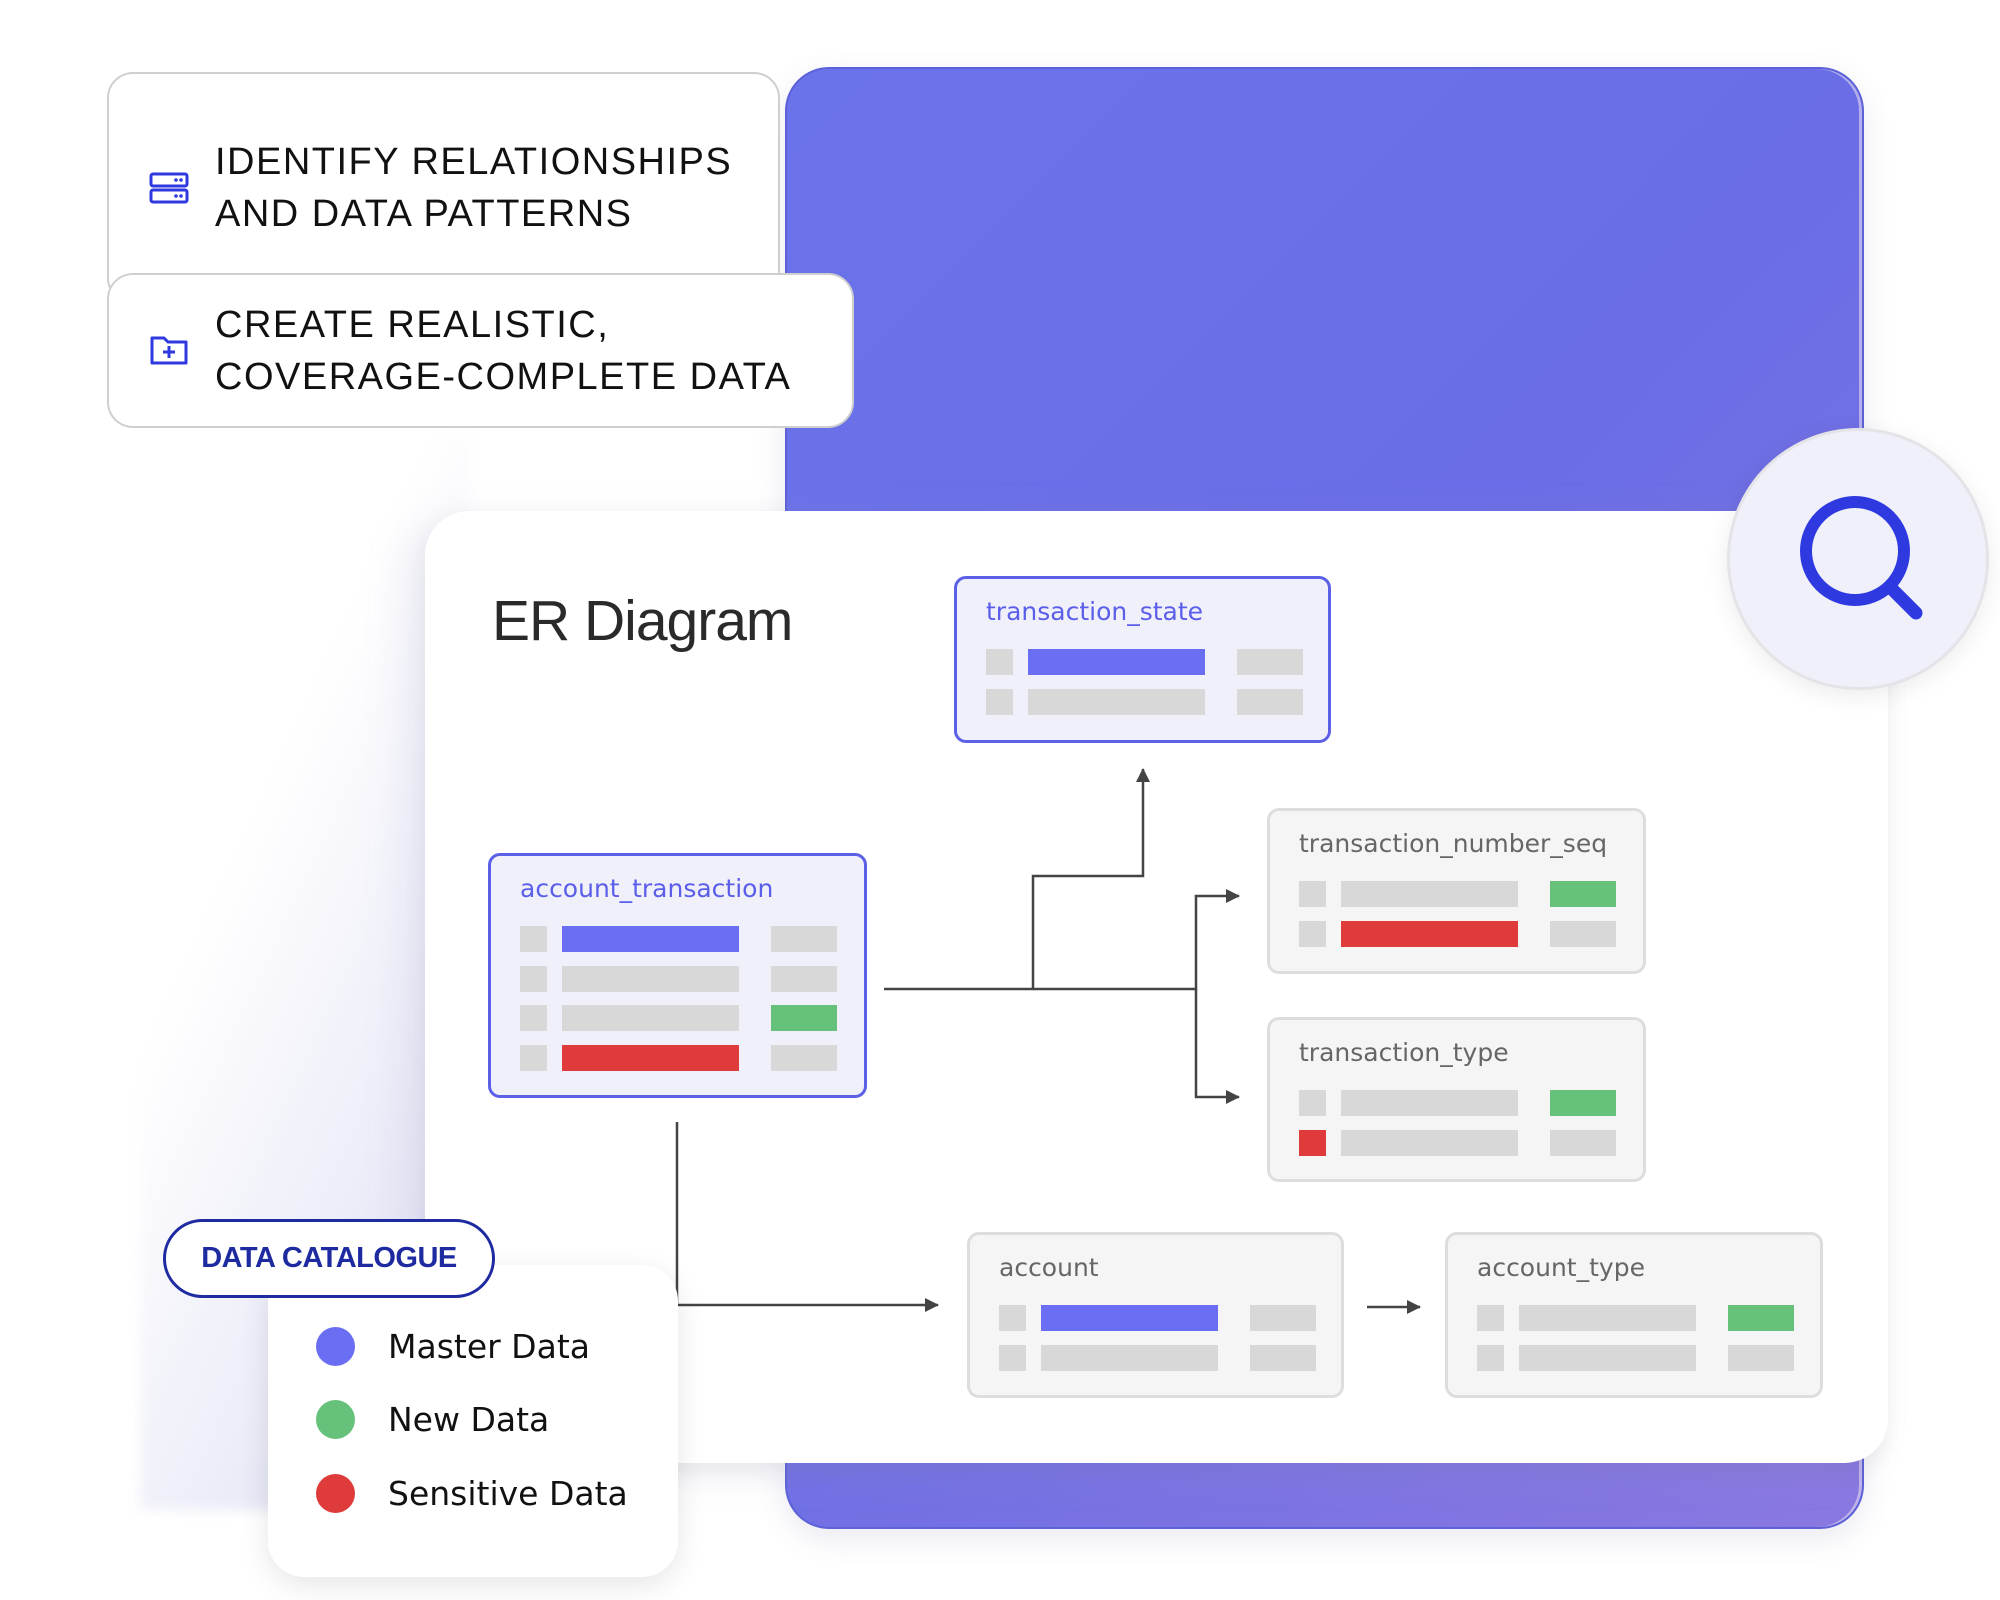 This screenshot has height=1600, width=2000. I want to click on entity-transaction-type: transaction_type, so click(1456, 1099).